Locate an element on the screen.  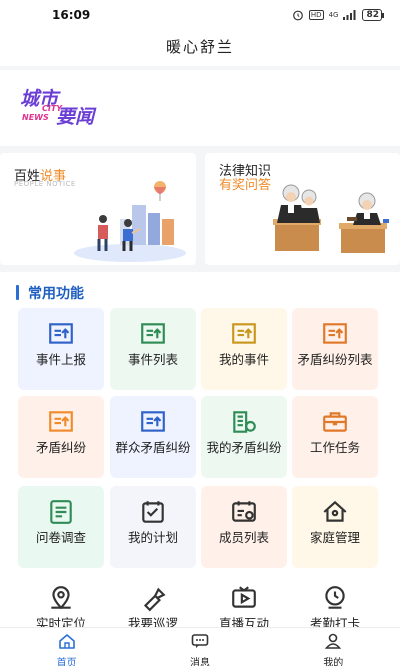
profile-icon is located at coordinates (333, 641).